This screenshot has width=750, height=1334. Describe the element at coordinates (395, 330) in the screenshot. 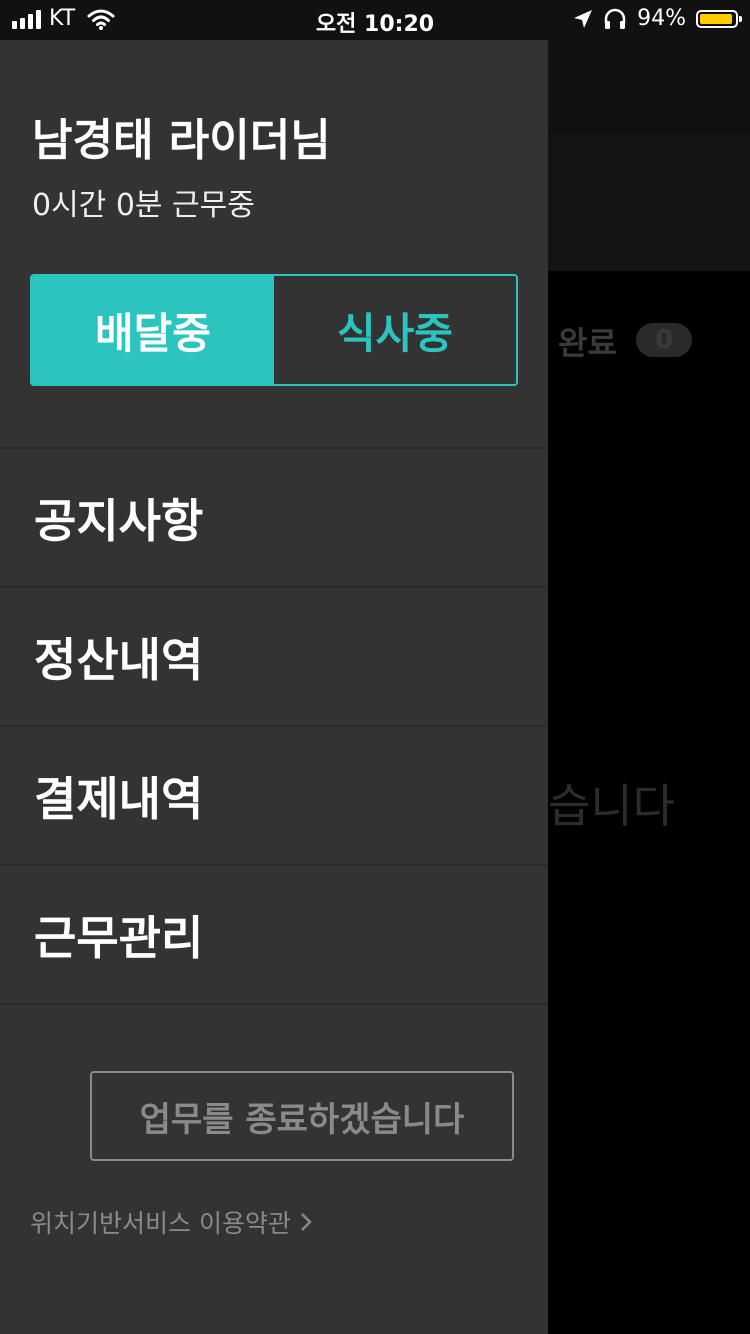

I see `meal-break-button: 식사중` at that location.